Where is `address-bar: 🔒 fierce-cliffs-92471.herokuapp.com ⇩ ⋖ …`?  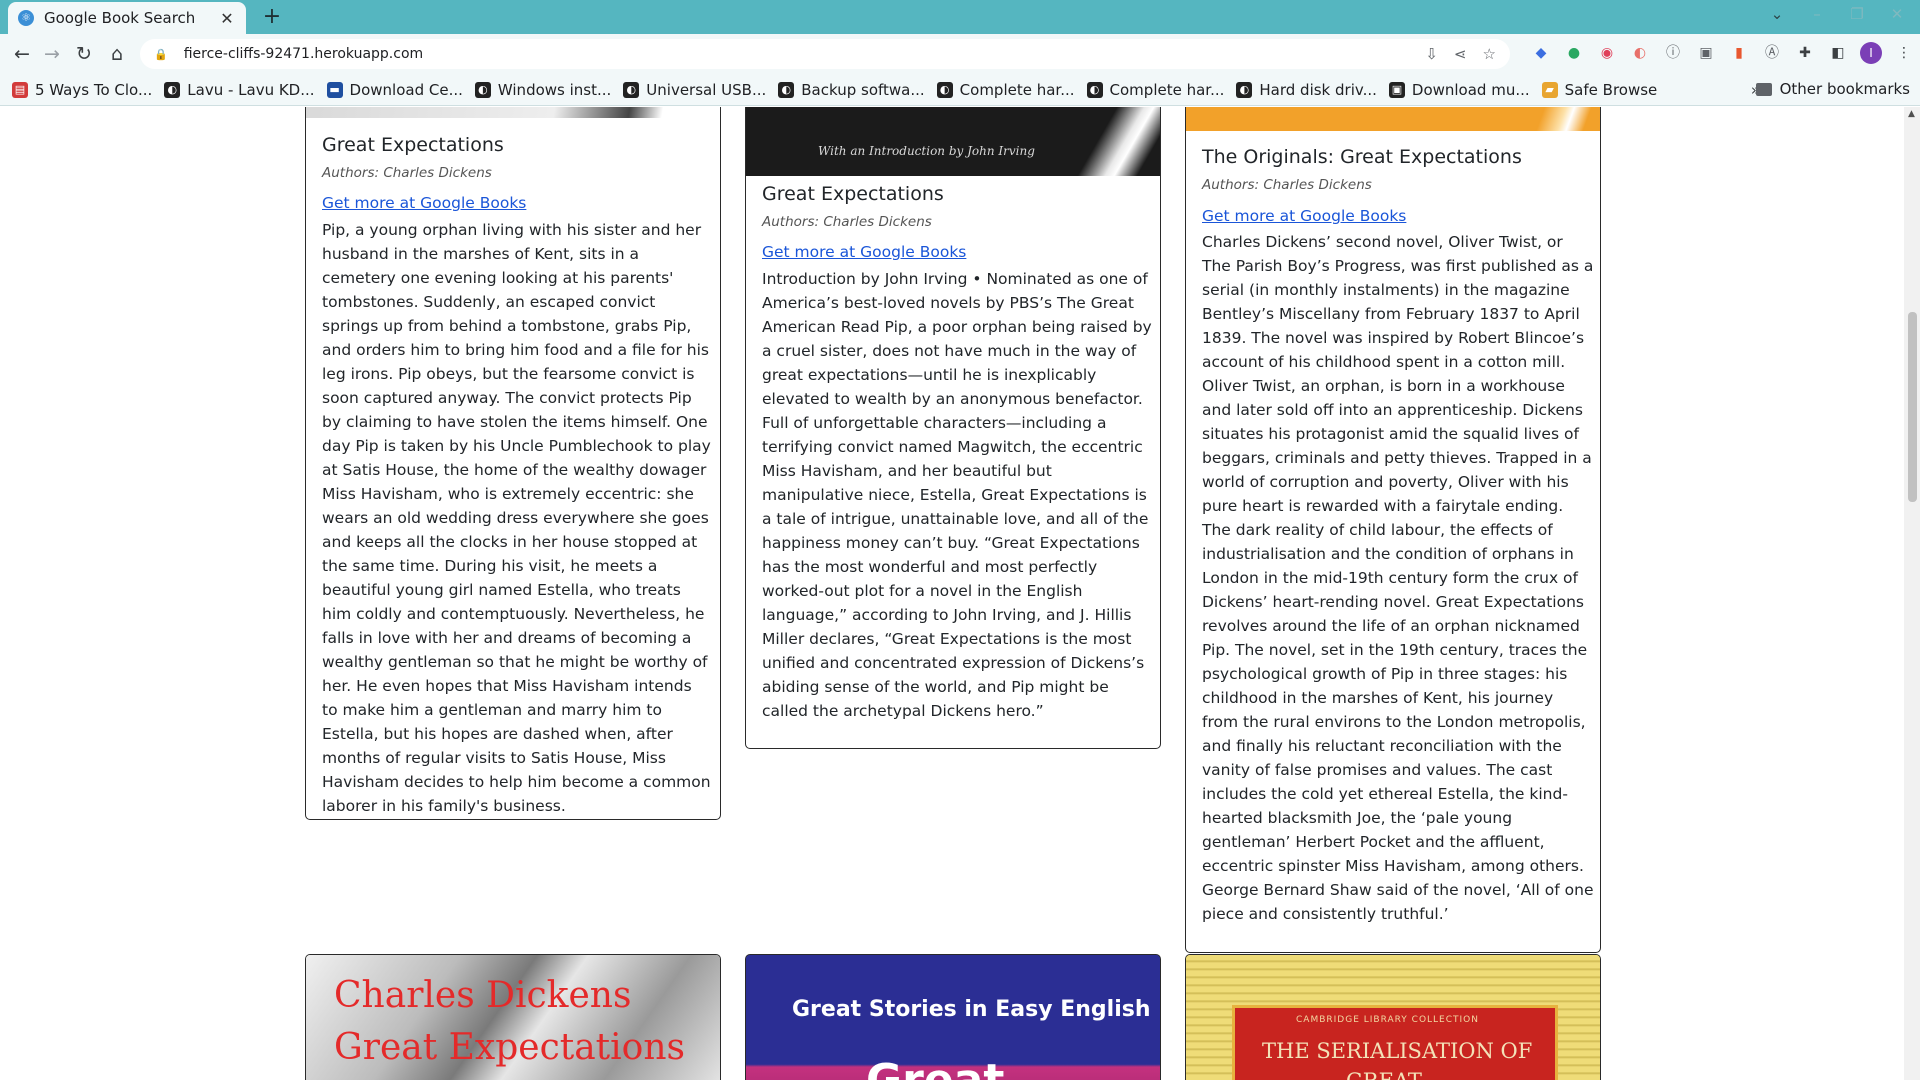 address-bar: 🔒 fierce-cliffs-92471.herokuapp.com ⇩ ⋖ … is located at coordinates (825, 54).